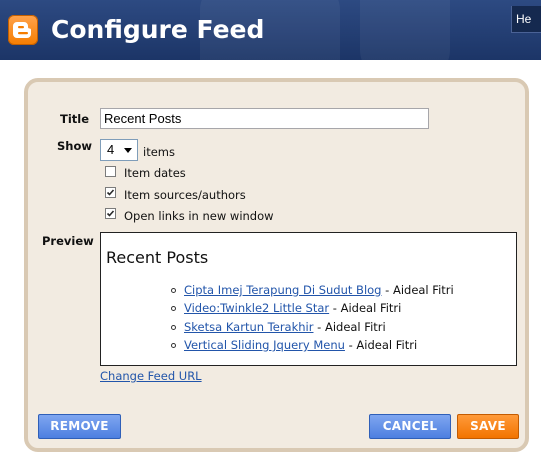 This screenshot has height=460, width=541. Describe the element at coordinates (74, 146) in the screenshot. I see `show-label: Show` at that location.